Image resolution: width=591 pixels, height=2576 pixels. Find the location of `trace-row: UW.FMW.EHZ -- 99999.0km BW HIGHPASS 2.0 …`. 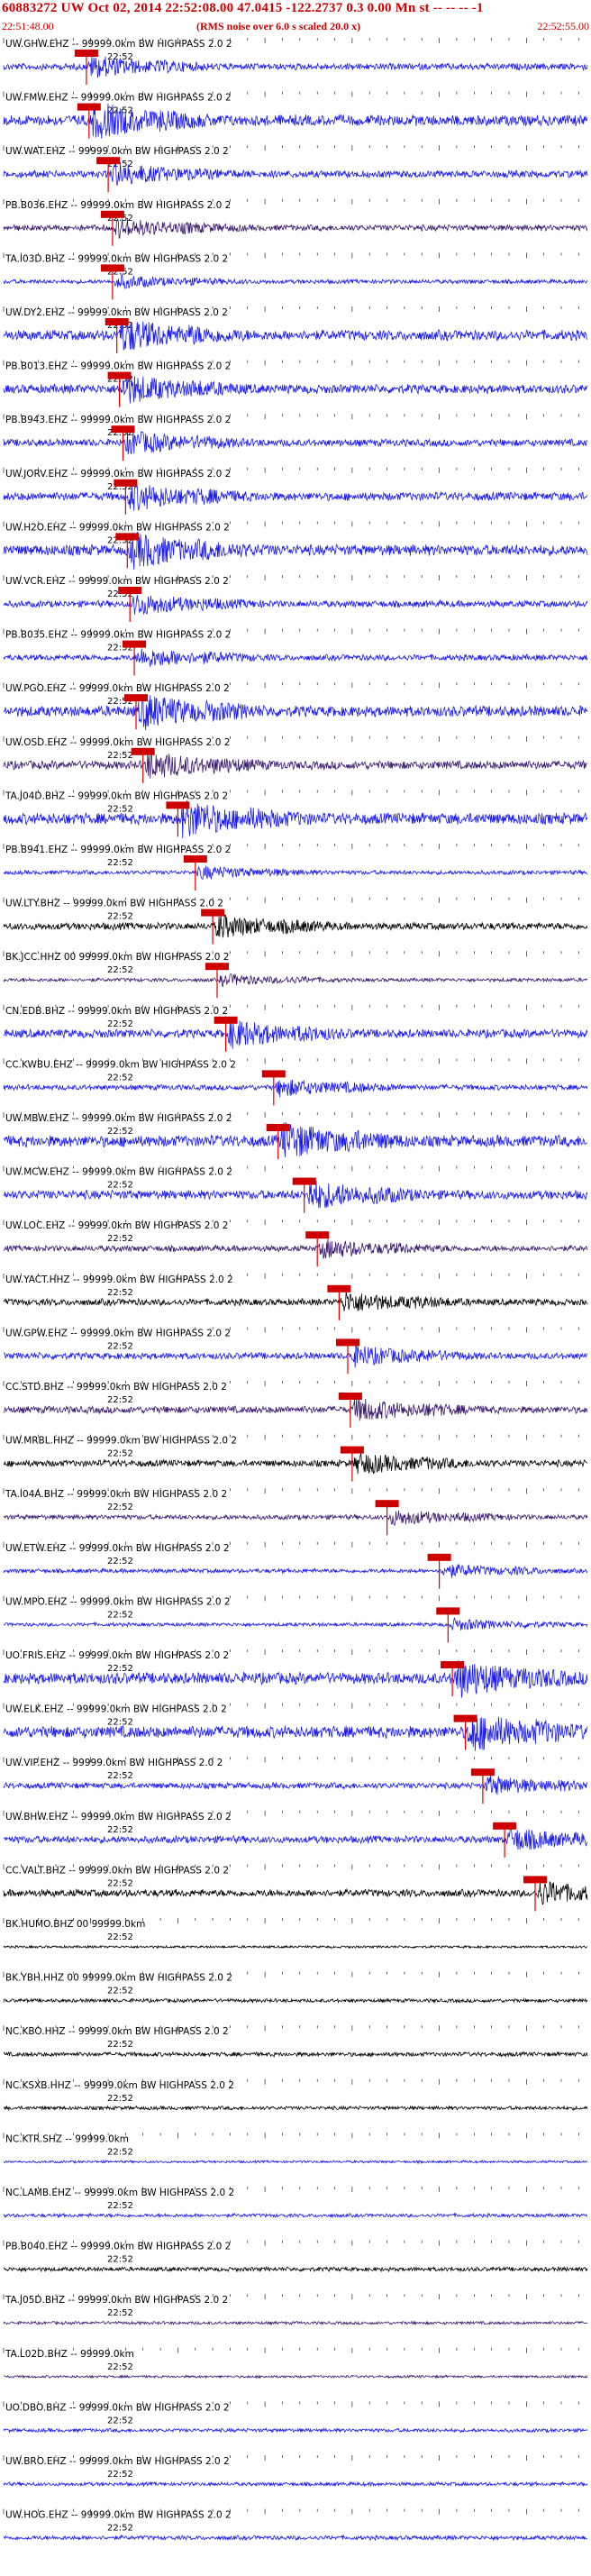

trace-row: UW.FMW.EHZ -- 99999.0km BW HIGHPASS 2.0 … is located at coordinates (295, 115).